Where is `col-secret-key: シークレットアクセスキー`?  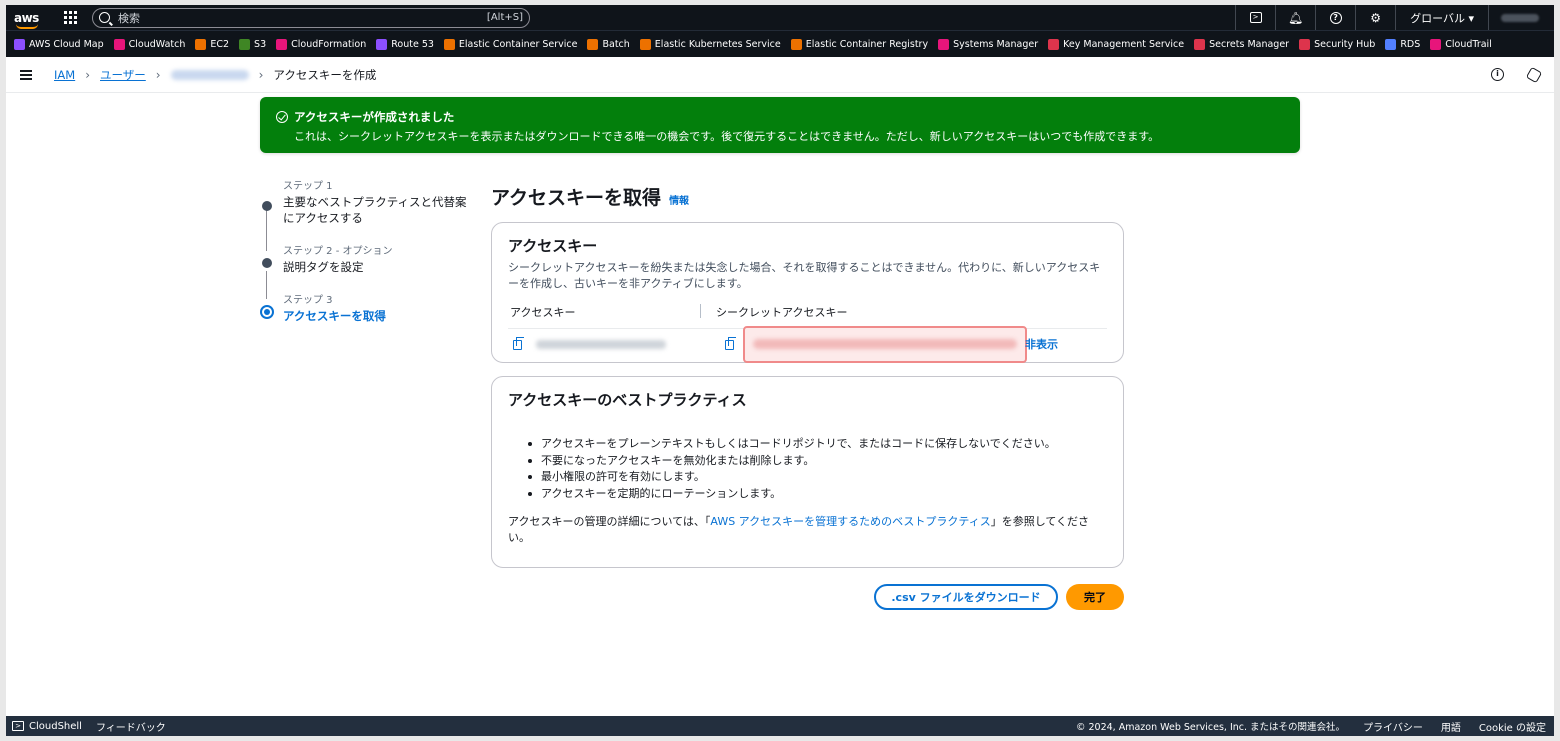 col-secret-key: シークレットアクセスキー is located at coordinates (782, 312).